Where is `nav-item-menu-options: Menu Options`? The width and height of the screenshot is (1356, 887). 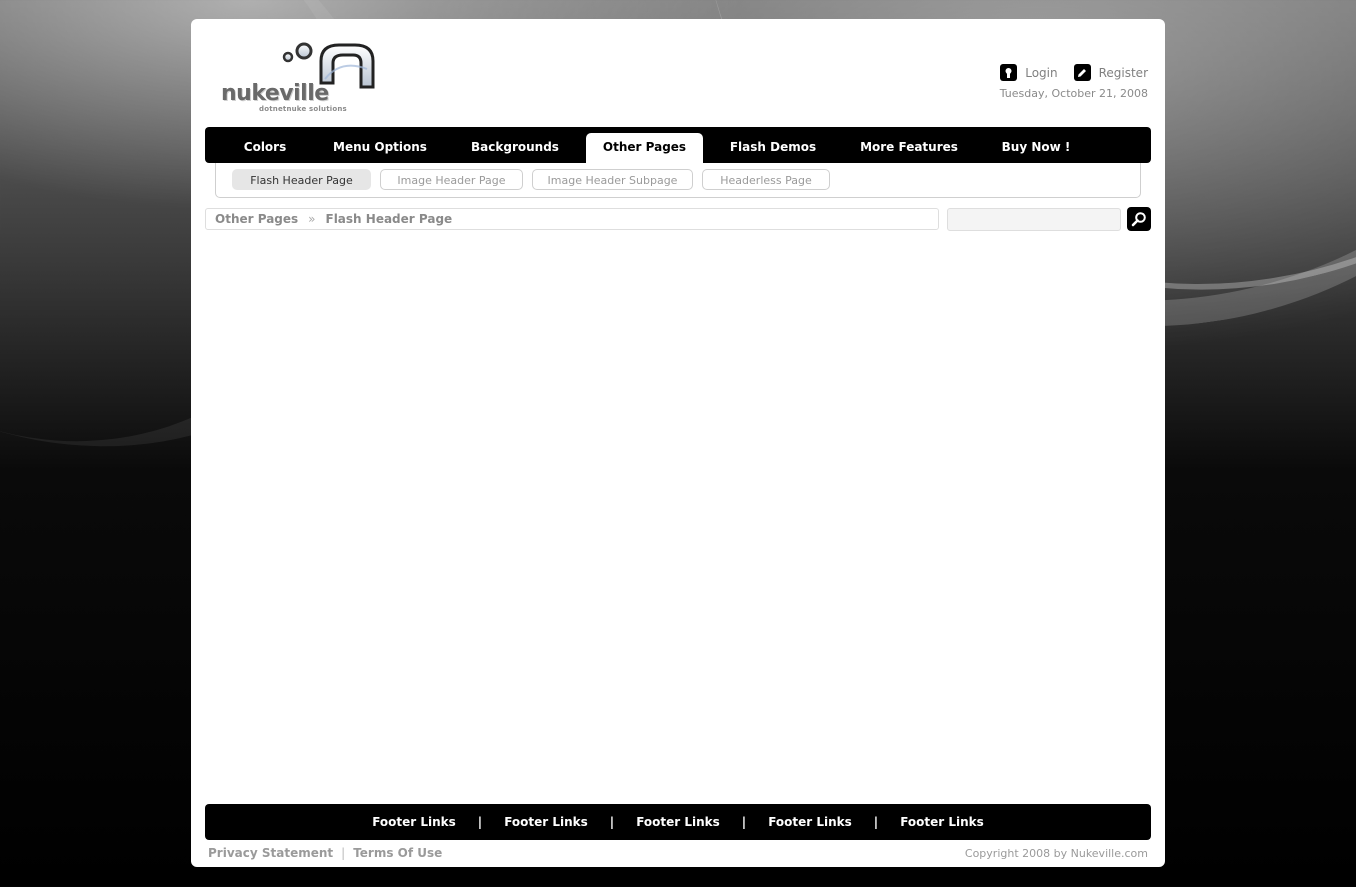
nav-item-menu-options: Menu Options is located at coordinates (380, 148).